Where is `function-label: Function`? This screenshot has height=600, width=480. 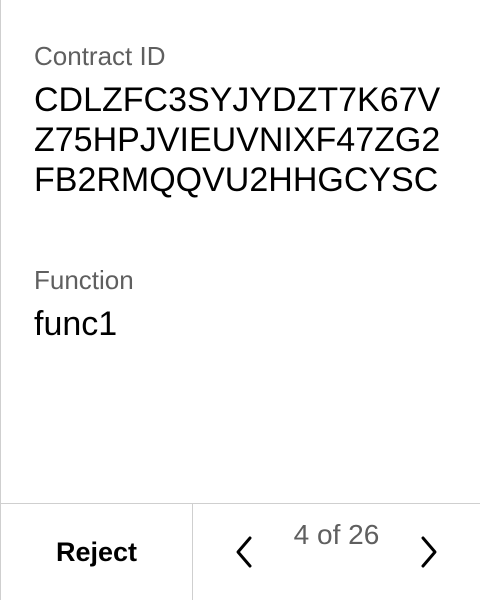
function-label: Function is located at coordinates (84, 280).